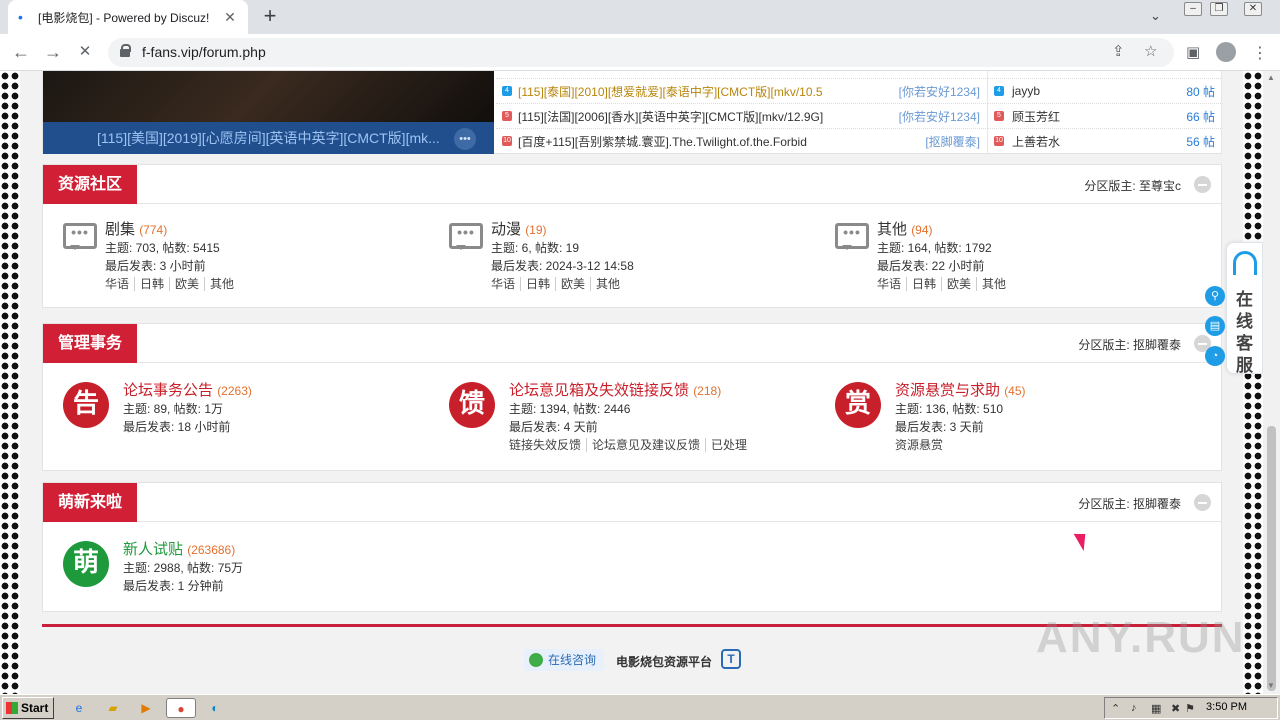 The height and width of the screenshot is (720, 1280). I want to click on qq-icon: ⚲, so click(1215, 296).